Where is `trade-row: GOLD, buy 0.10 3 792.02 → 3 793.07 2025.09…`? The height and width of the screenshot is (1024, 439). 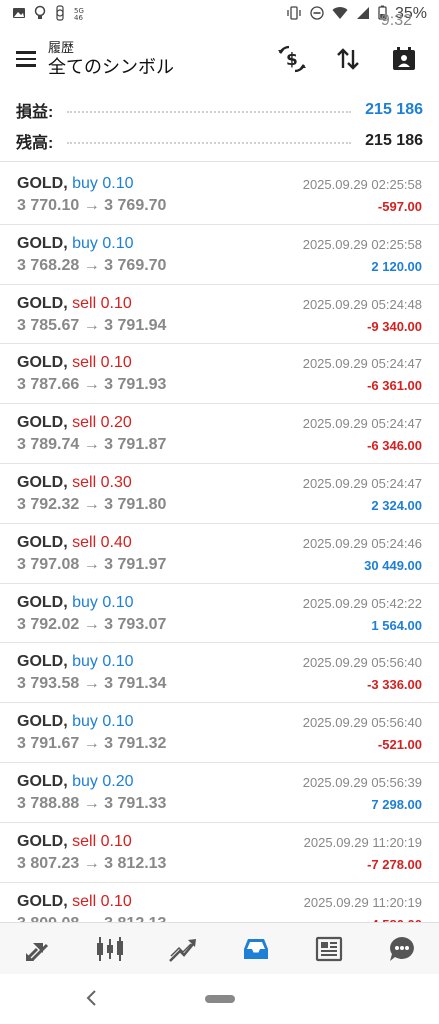
trade-row: GOLD, buy 0.10 3 792.02 → 3 793.07 2025.09… is located at coordinates (219, 614).